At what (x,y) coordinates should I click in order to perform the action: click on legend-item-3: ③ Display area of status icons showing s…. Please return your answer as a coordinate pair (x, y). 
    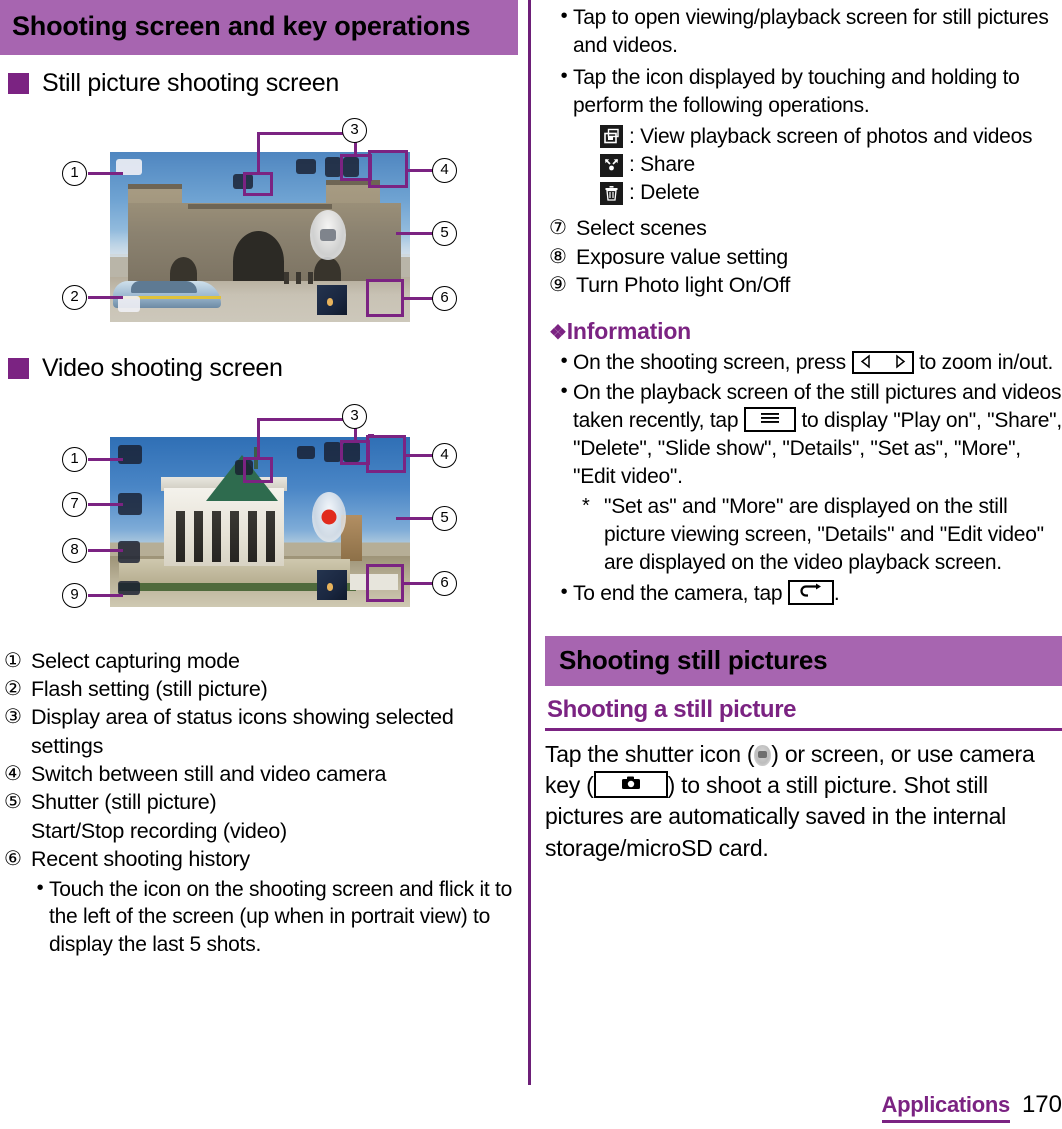
    Looking at the image, I should click on (261, 731).